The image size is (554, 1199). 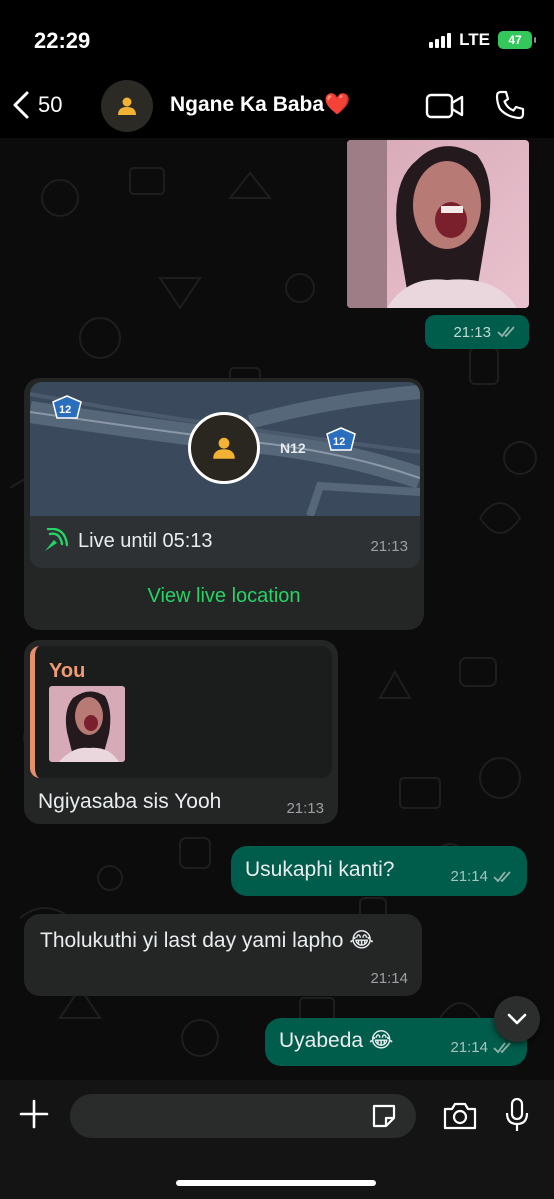 What do you see at coordinates (472, 332) in the screenshot?
I see `photo-time: 21:13` at bounding box center [472, 332].